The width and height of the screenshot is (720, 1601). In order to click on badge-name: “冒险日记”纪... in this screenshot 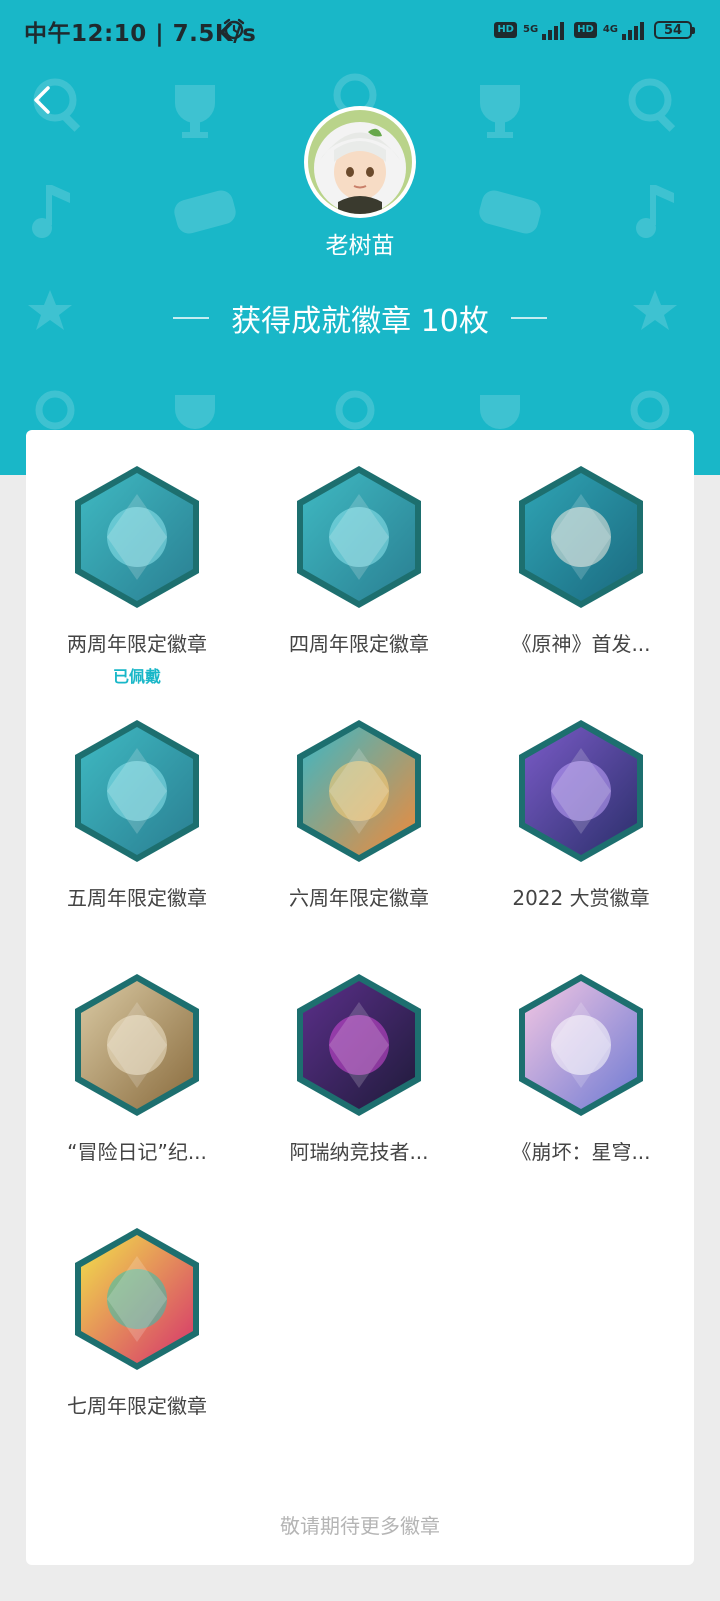, I will do `click(137, 1152)`.